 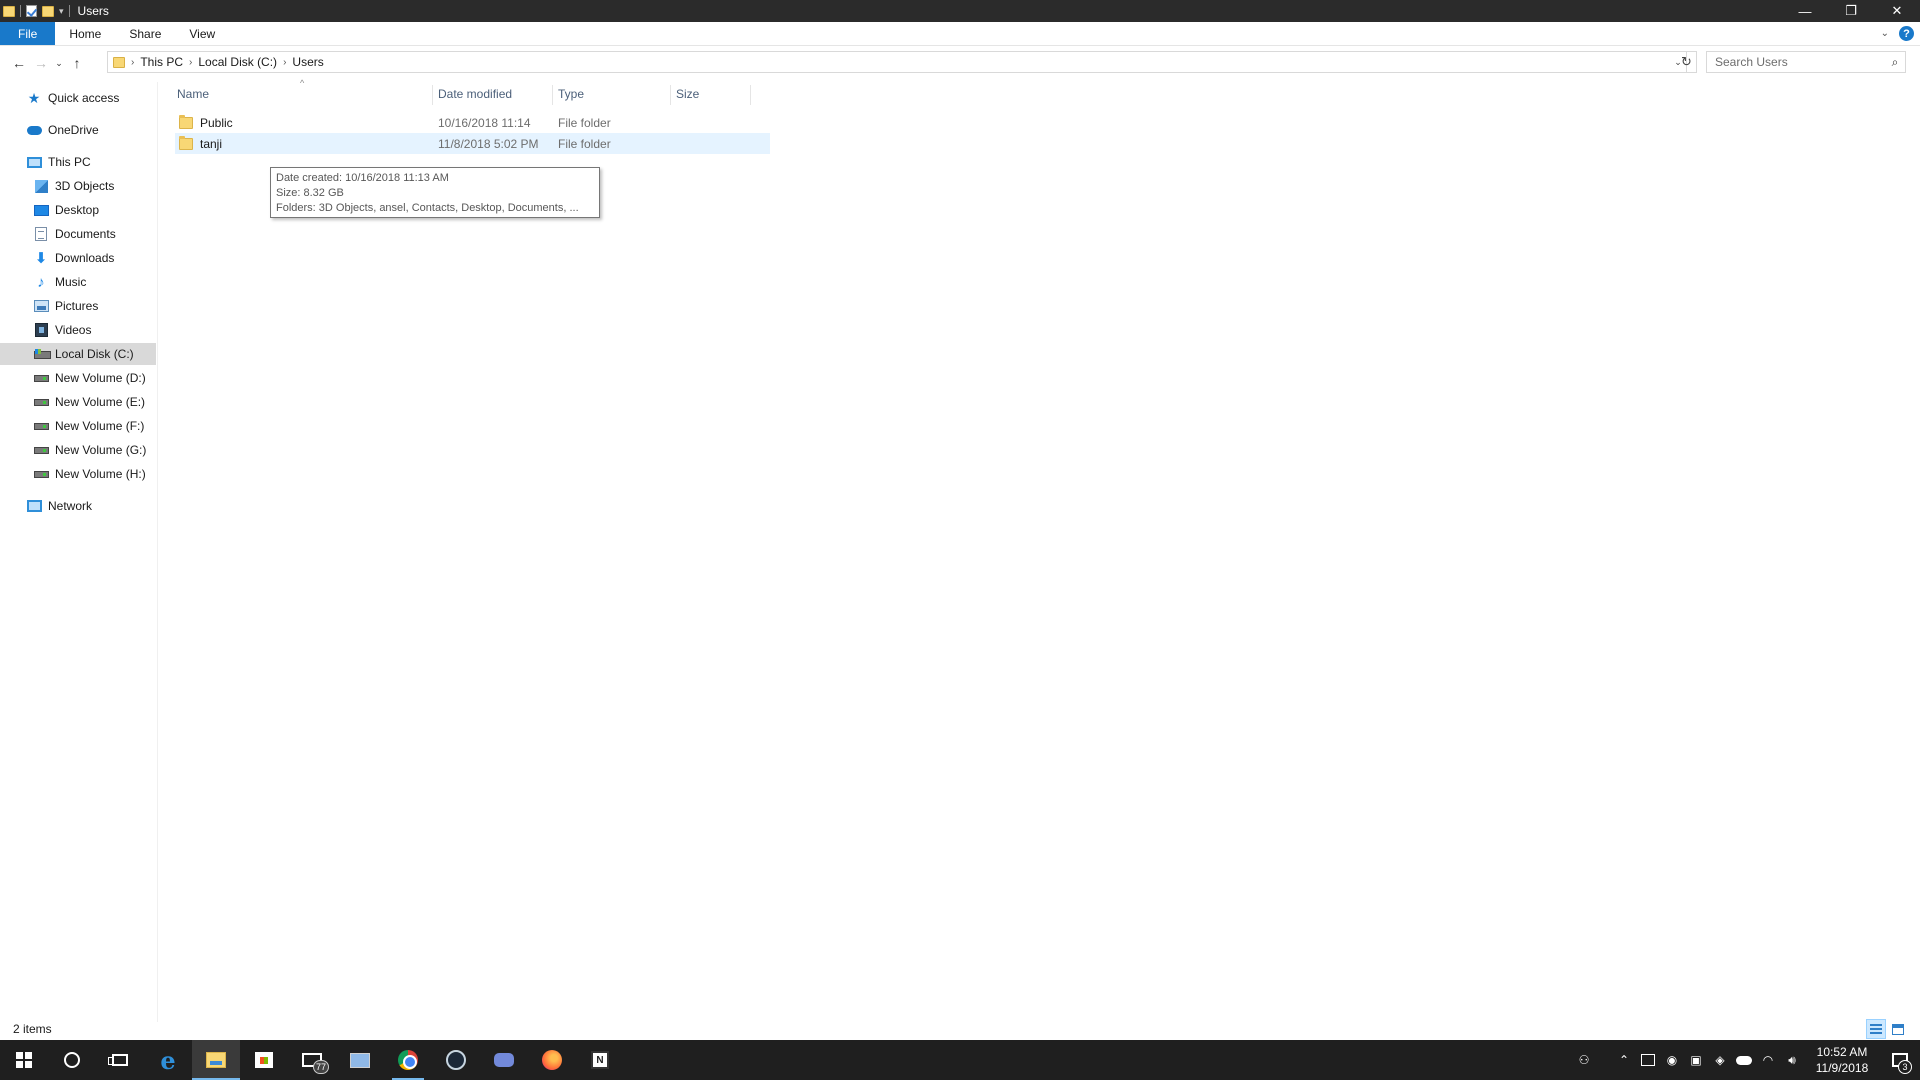 I want to click on taskbar-nv-app: N, so click(x=600, y=1060).